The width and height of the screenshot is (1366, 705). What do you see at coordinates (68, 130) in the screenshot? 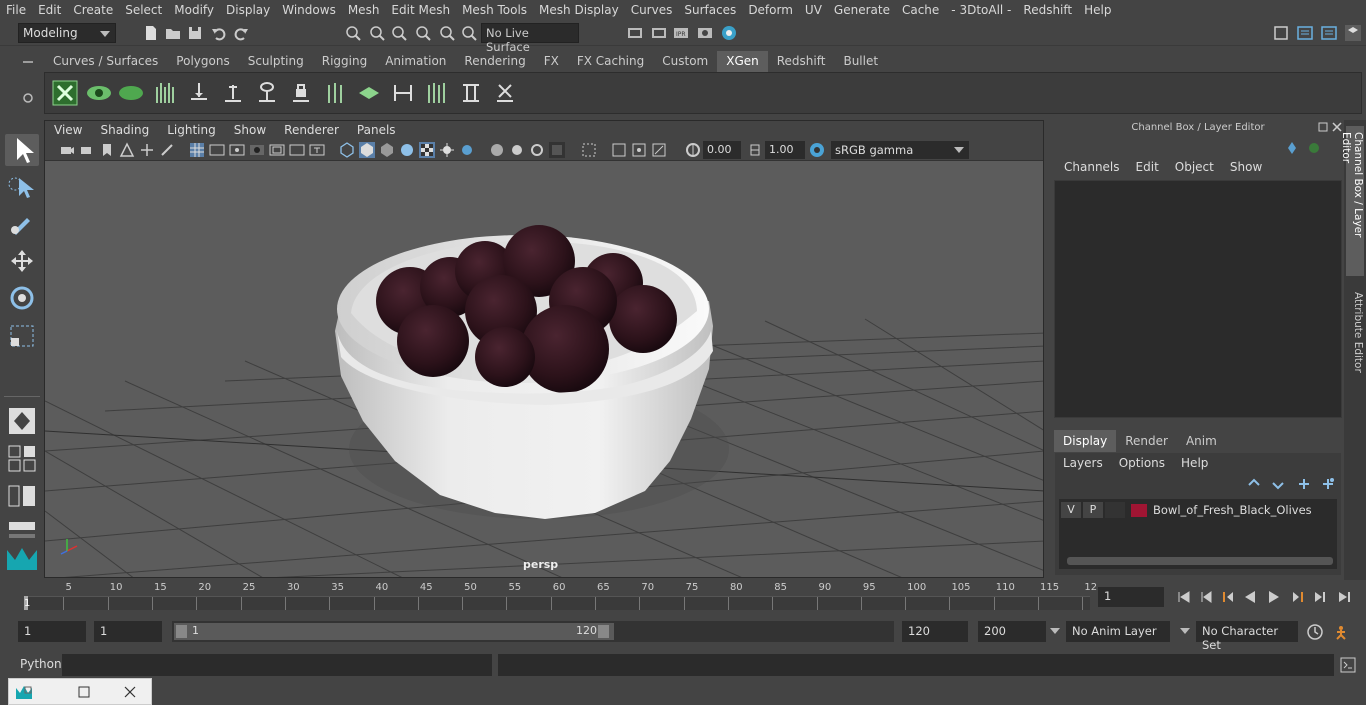
I see `viewport-menu-view: View` at bounding box center [68, 130].